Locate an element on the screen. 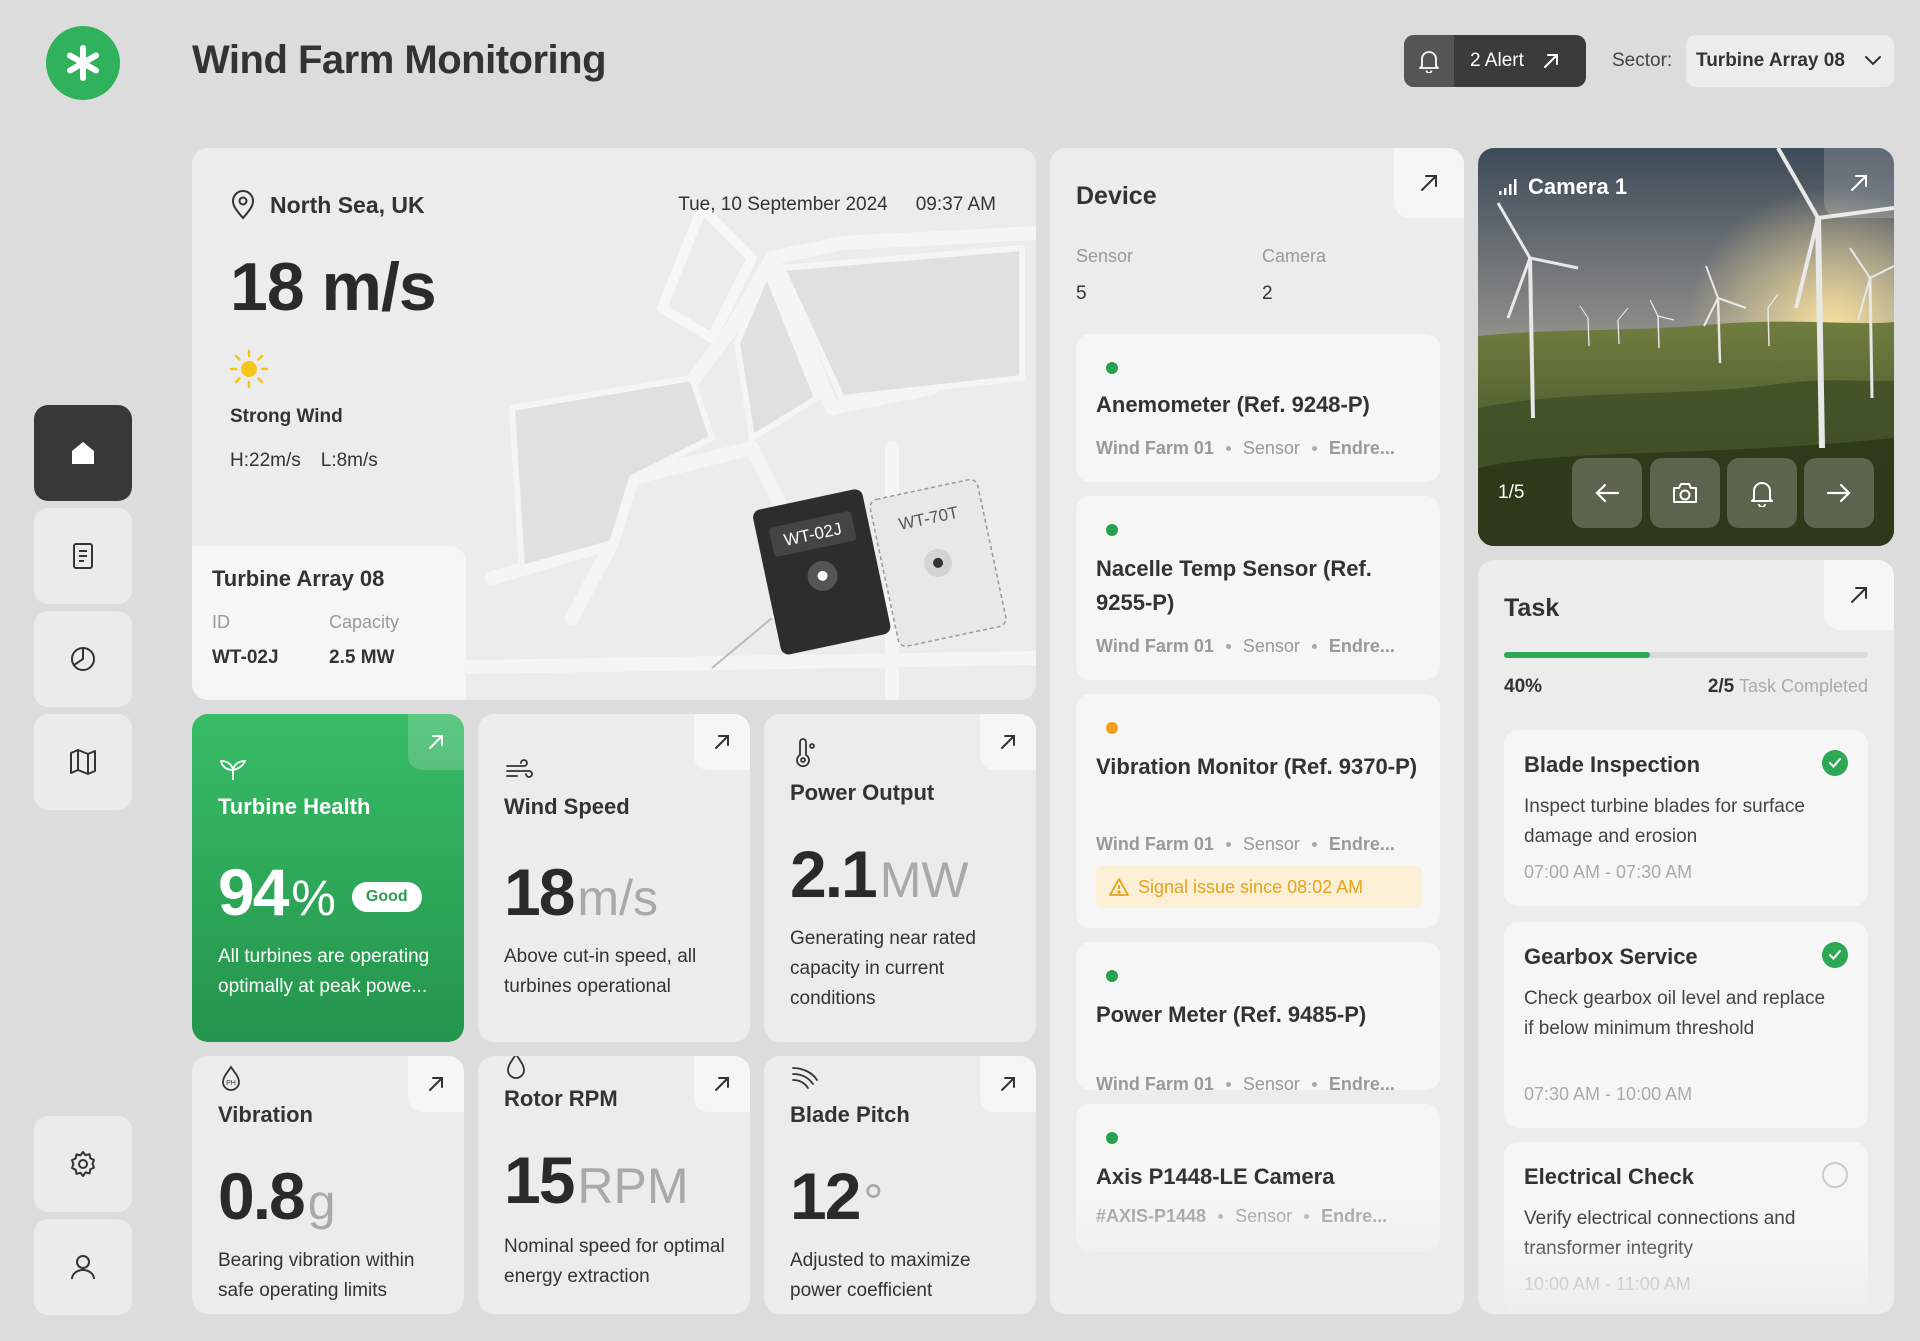  device-type: Sensor is located at coordinates (1271, 646).